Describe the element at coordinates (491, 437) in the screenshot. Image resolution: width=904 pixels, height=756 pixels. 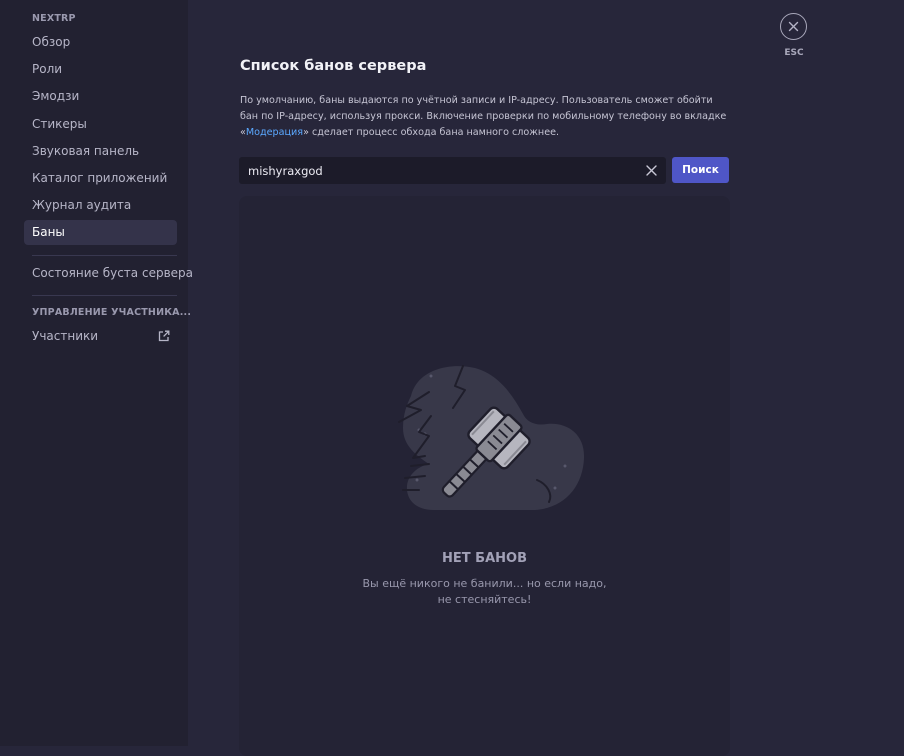
I see `ban-hammer-illustration` at that location.